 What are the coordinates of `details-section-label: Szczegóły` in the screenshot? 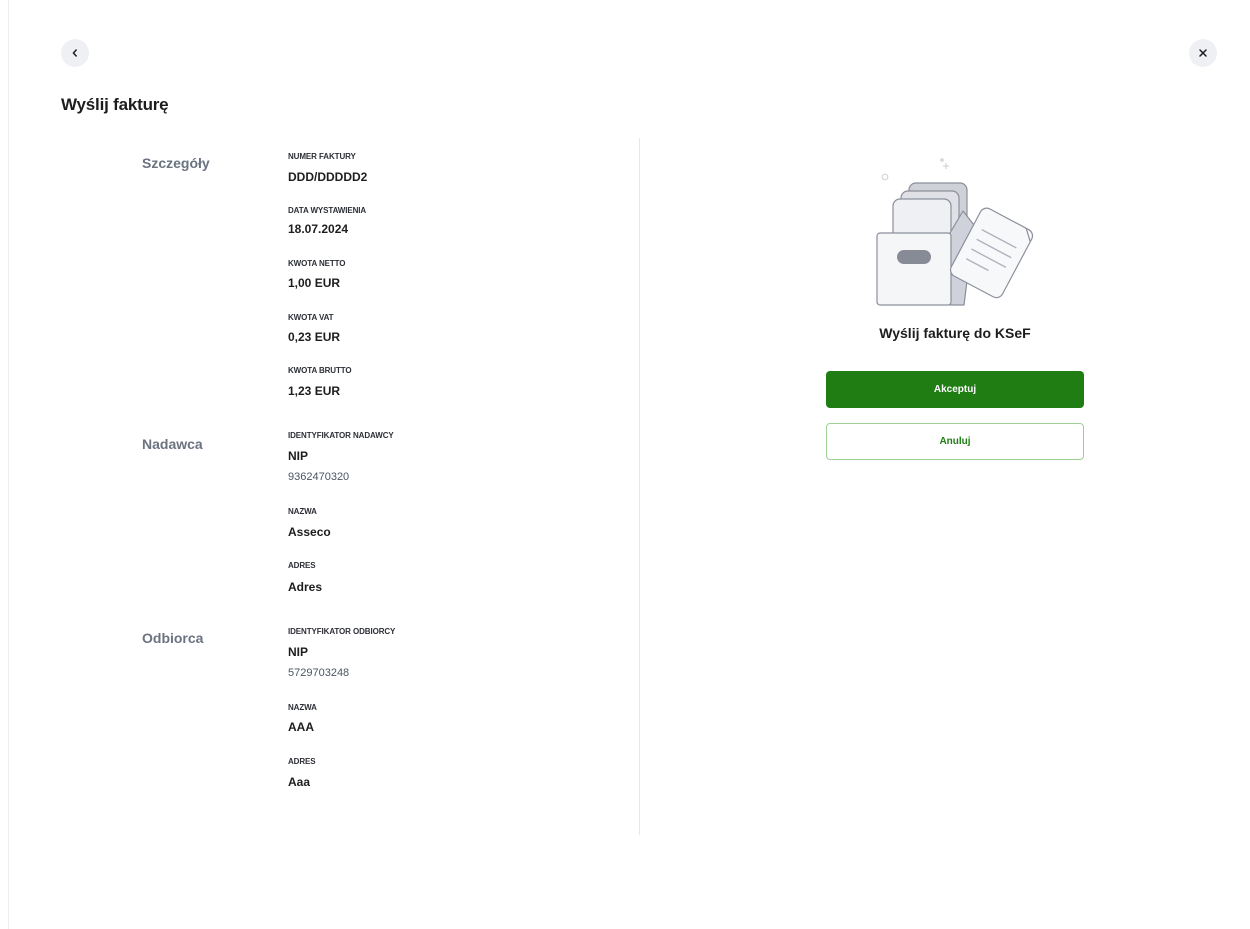 It's located at (176, 163).